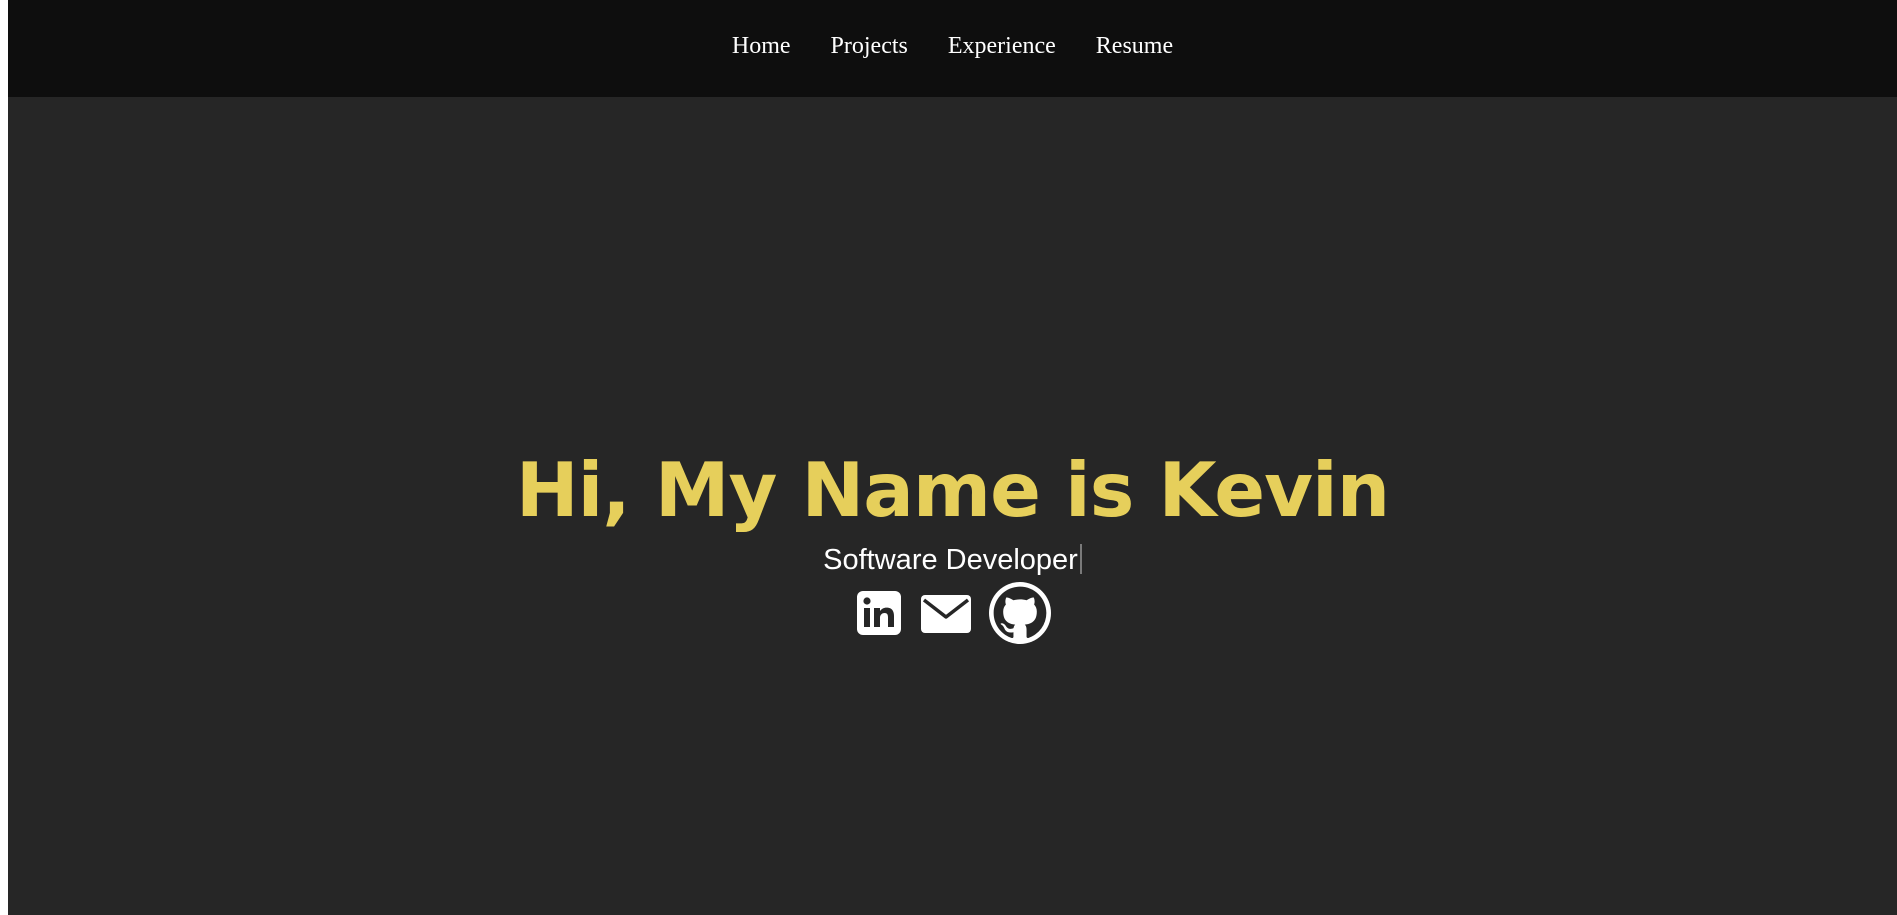 This screenshot has height=915, width=1897. What do you see at coordinates (1134, 46) in the screenshot?
I see `nav-resume-link: Resume` at bounding box center [1134, 46].